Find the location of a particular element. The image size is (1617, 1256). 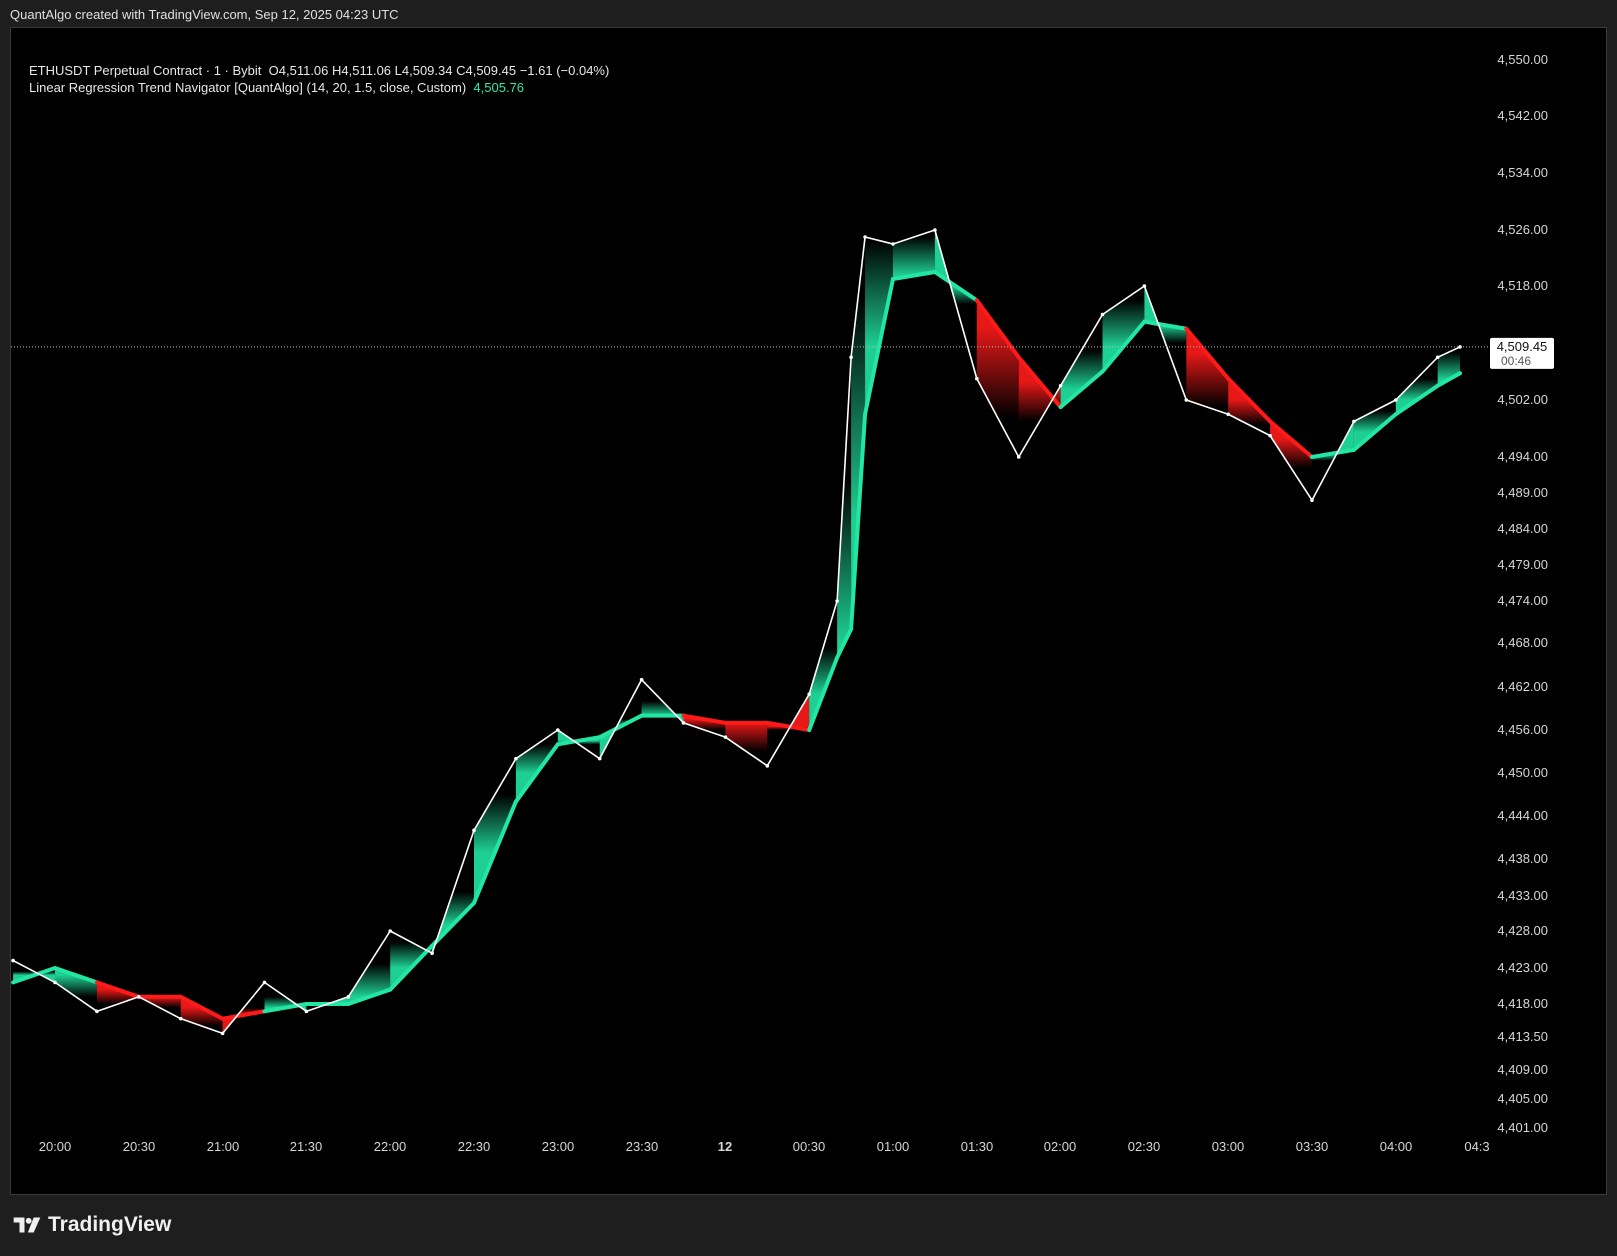

price-tick-label: 4,484.00 is located at coordinates (1522, 528).